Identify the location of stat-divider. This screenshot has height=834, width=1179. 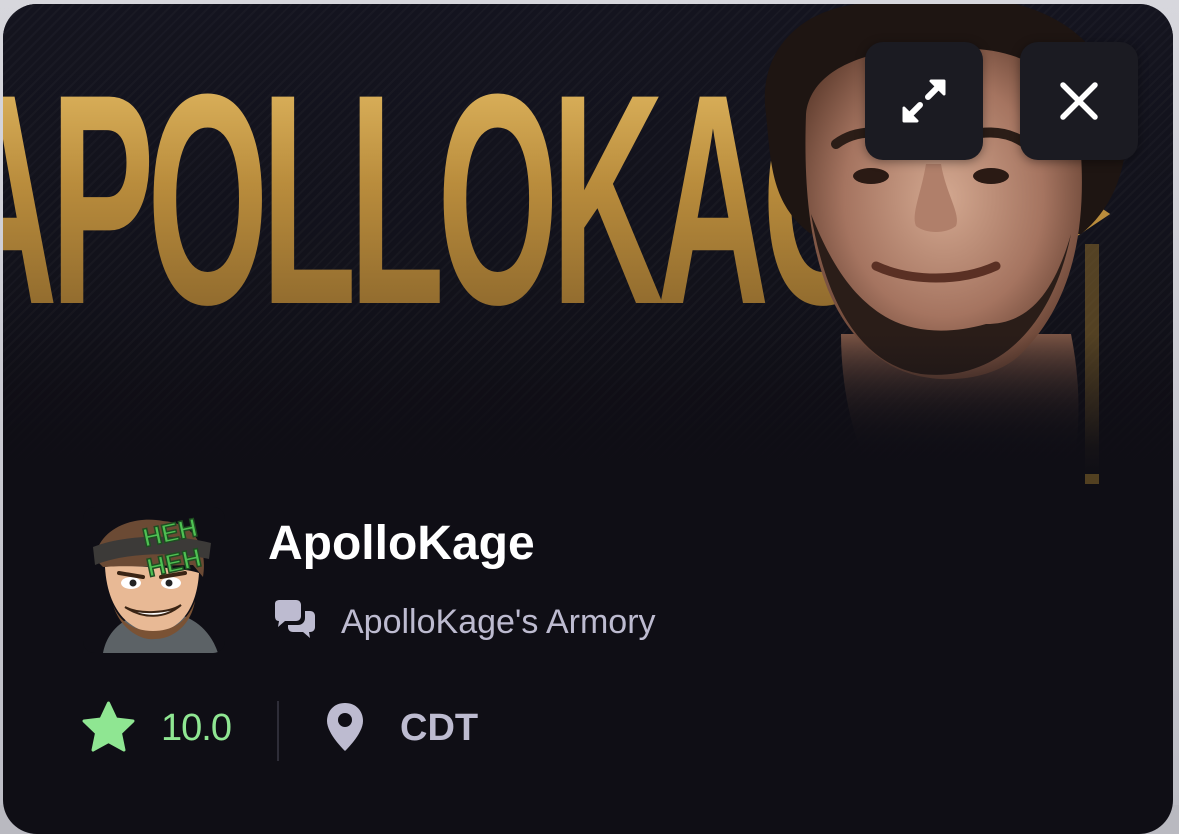
(278, 731).